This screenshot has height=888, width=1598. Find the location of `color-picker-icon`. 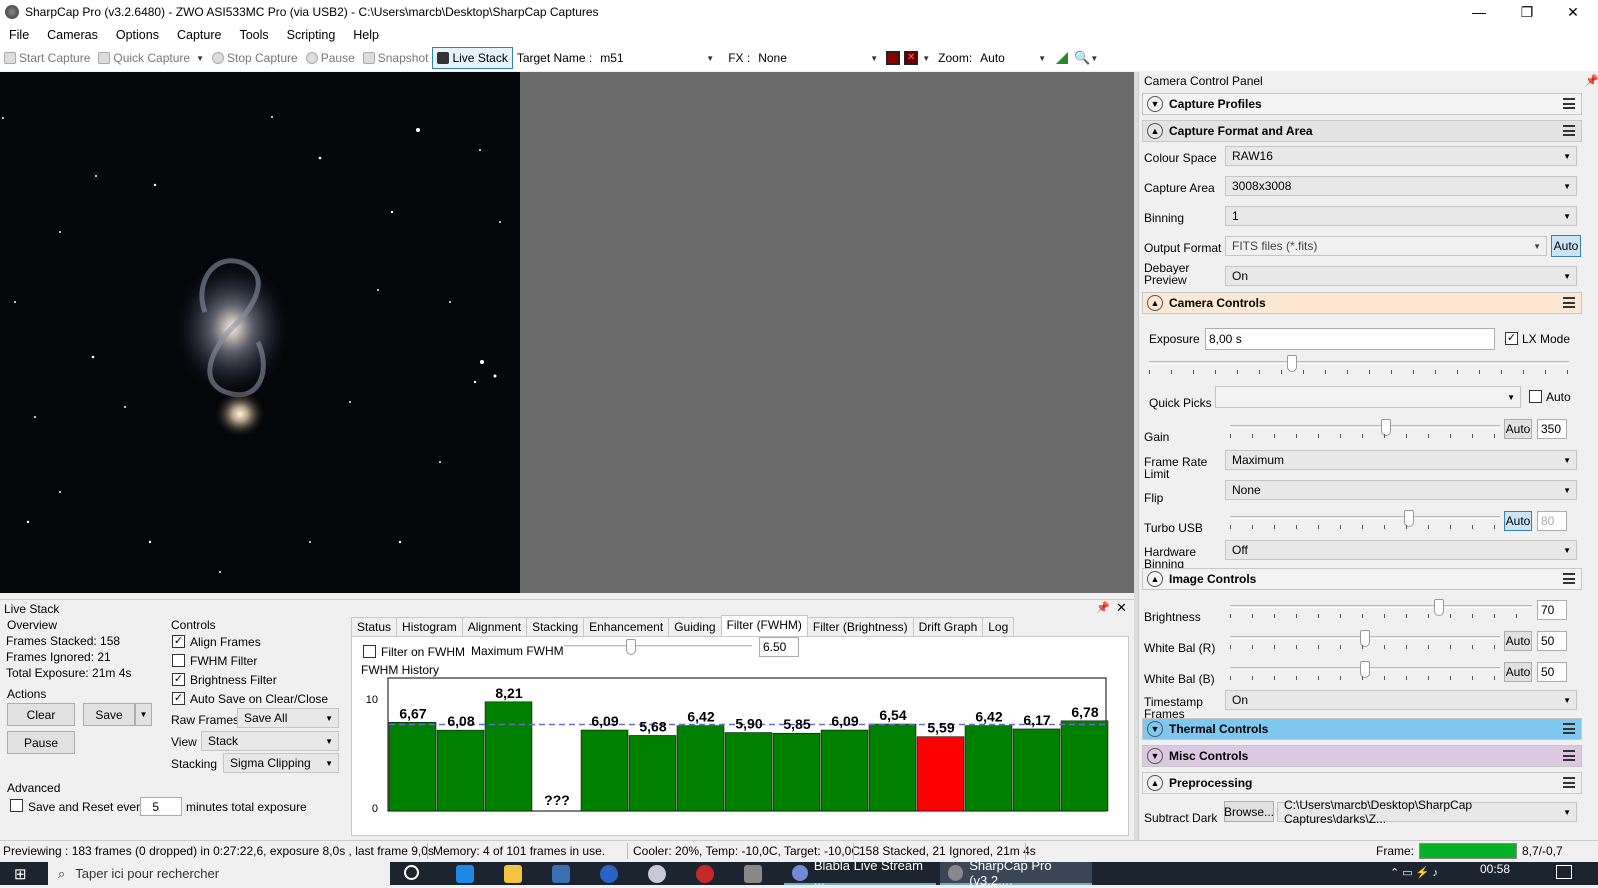

color-picker-icon is located at coordinates (893, 58).